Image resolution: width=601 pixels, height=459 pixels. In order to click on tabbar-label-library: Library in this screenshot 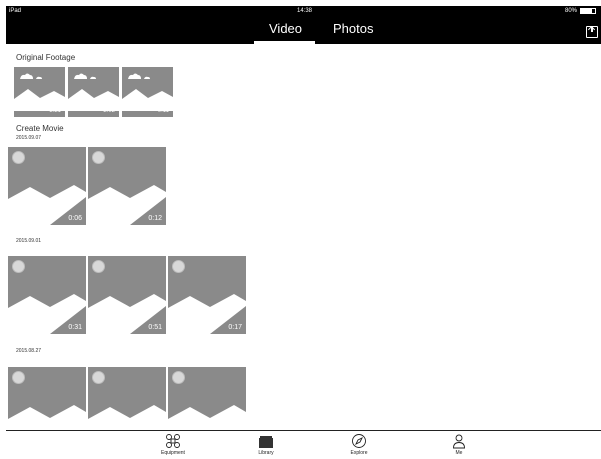, I will do `click(266, 453)`.